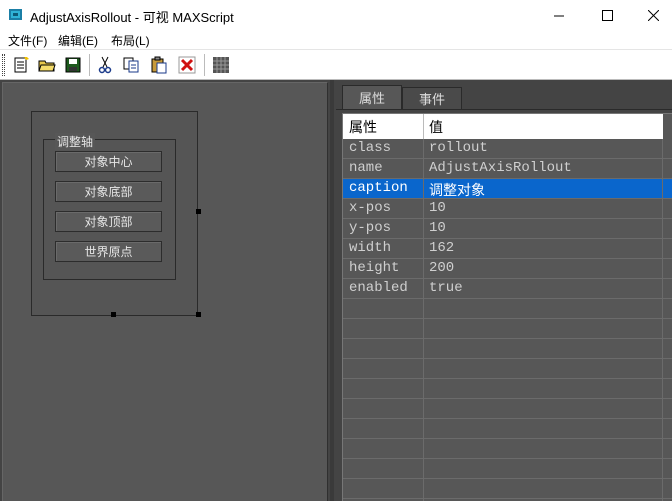  What do you see at coordinates (198, 211) in the screenshot?
I see `resize-handle-right` at bounding box center [198, 211].